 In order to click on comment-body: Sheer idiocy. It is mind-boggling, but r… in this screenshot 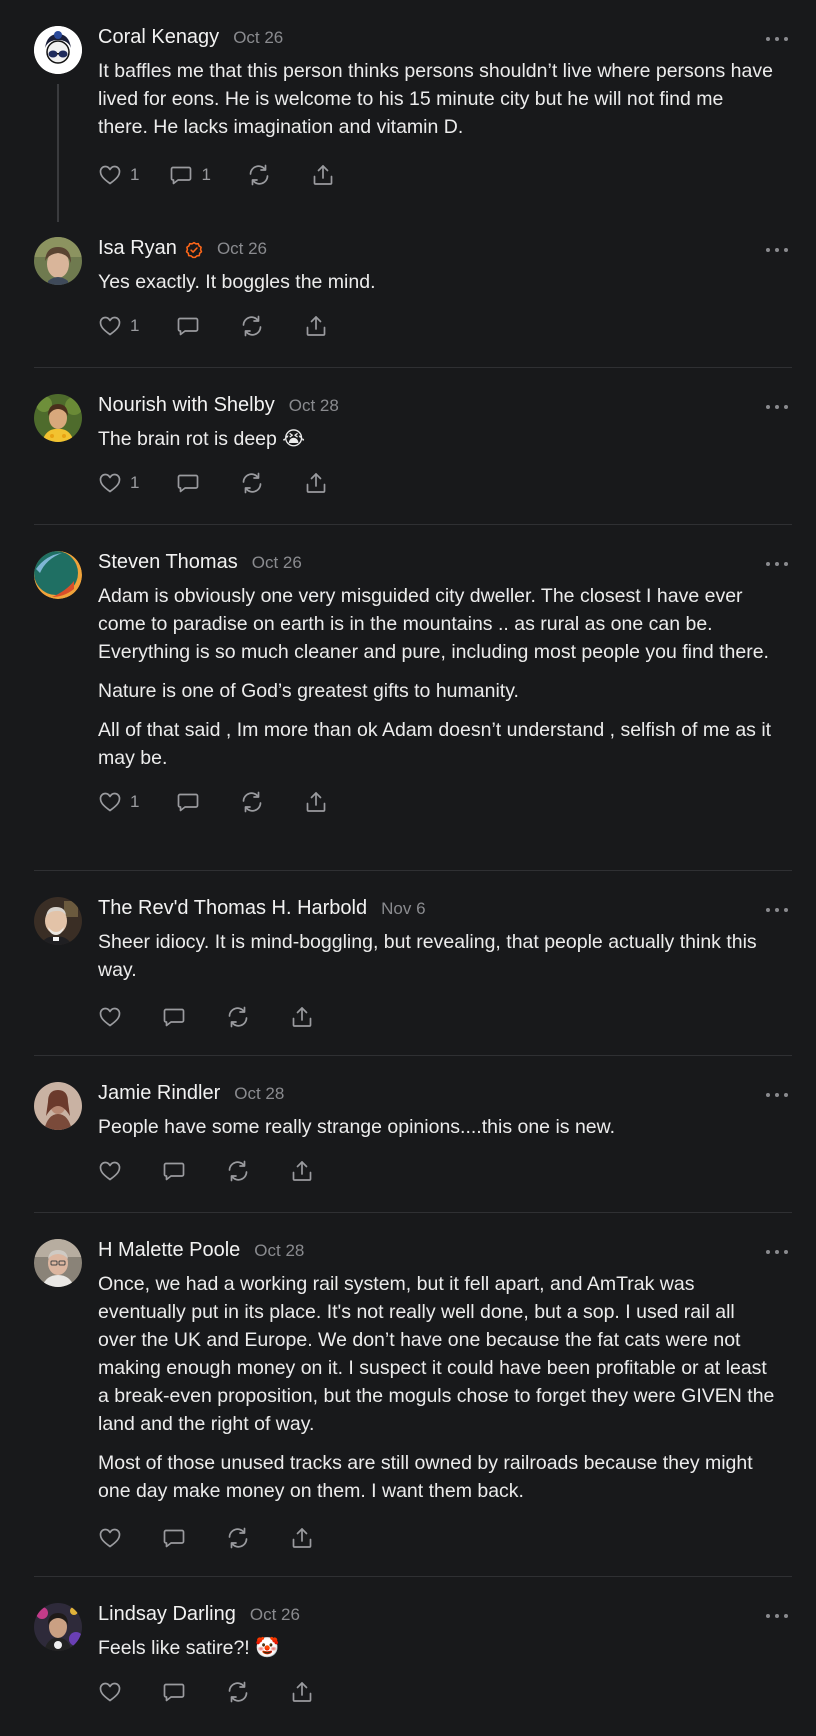, I will do `click(437, 956)`.